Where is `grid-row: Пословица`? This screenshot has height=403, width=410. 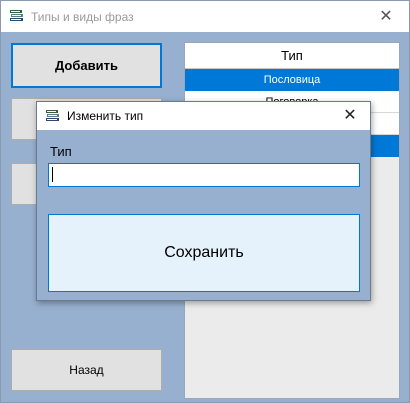
grid-row: Пословица is located at coordinates (292, 80).